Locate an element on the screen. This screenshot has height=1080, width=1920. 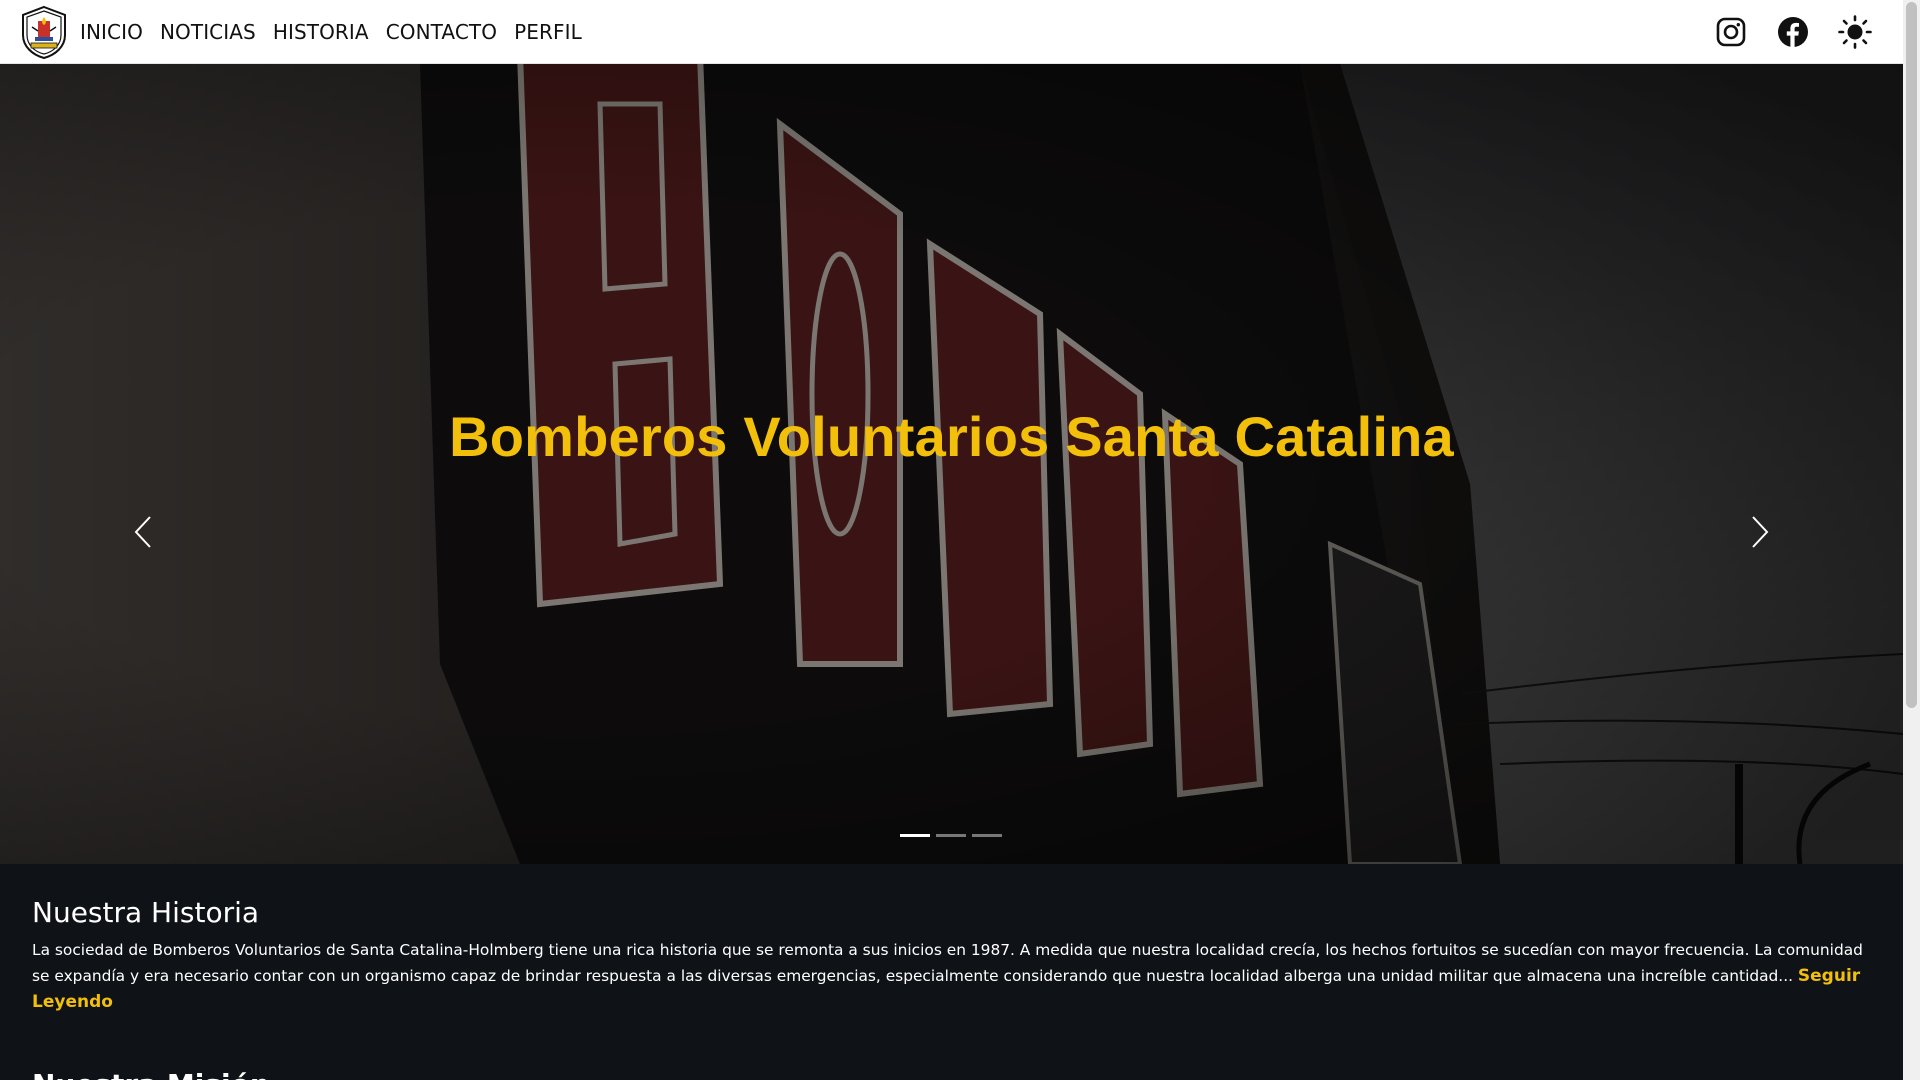
theme-toggle-button is located at coordinates (1855, 32).